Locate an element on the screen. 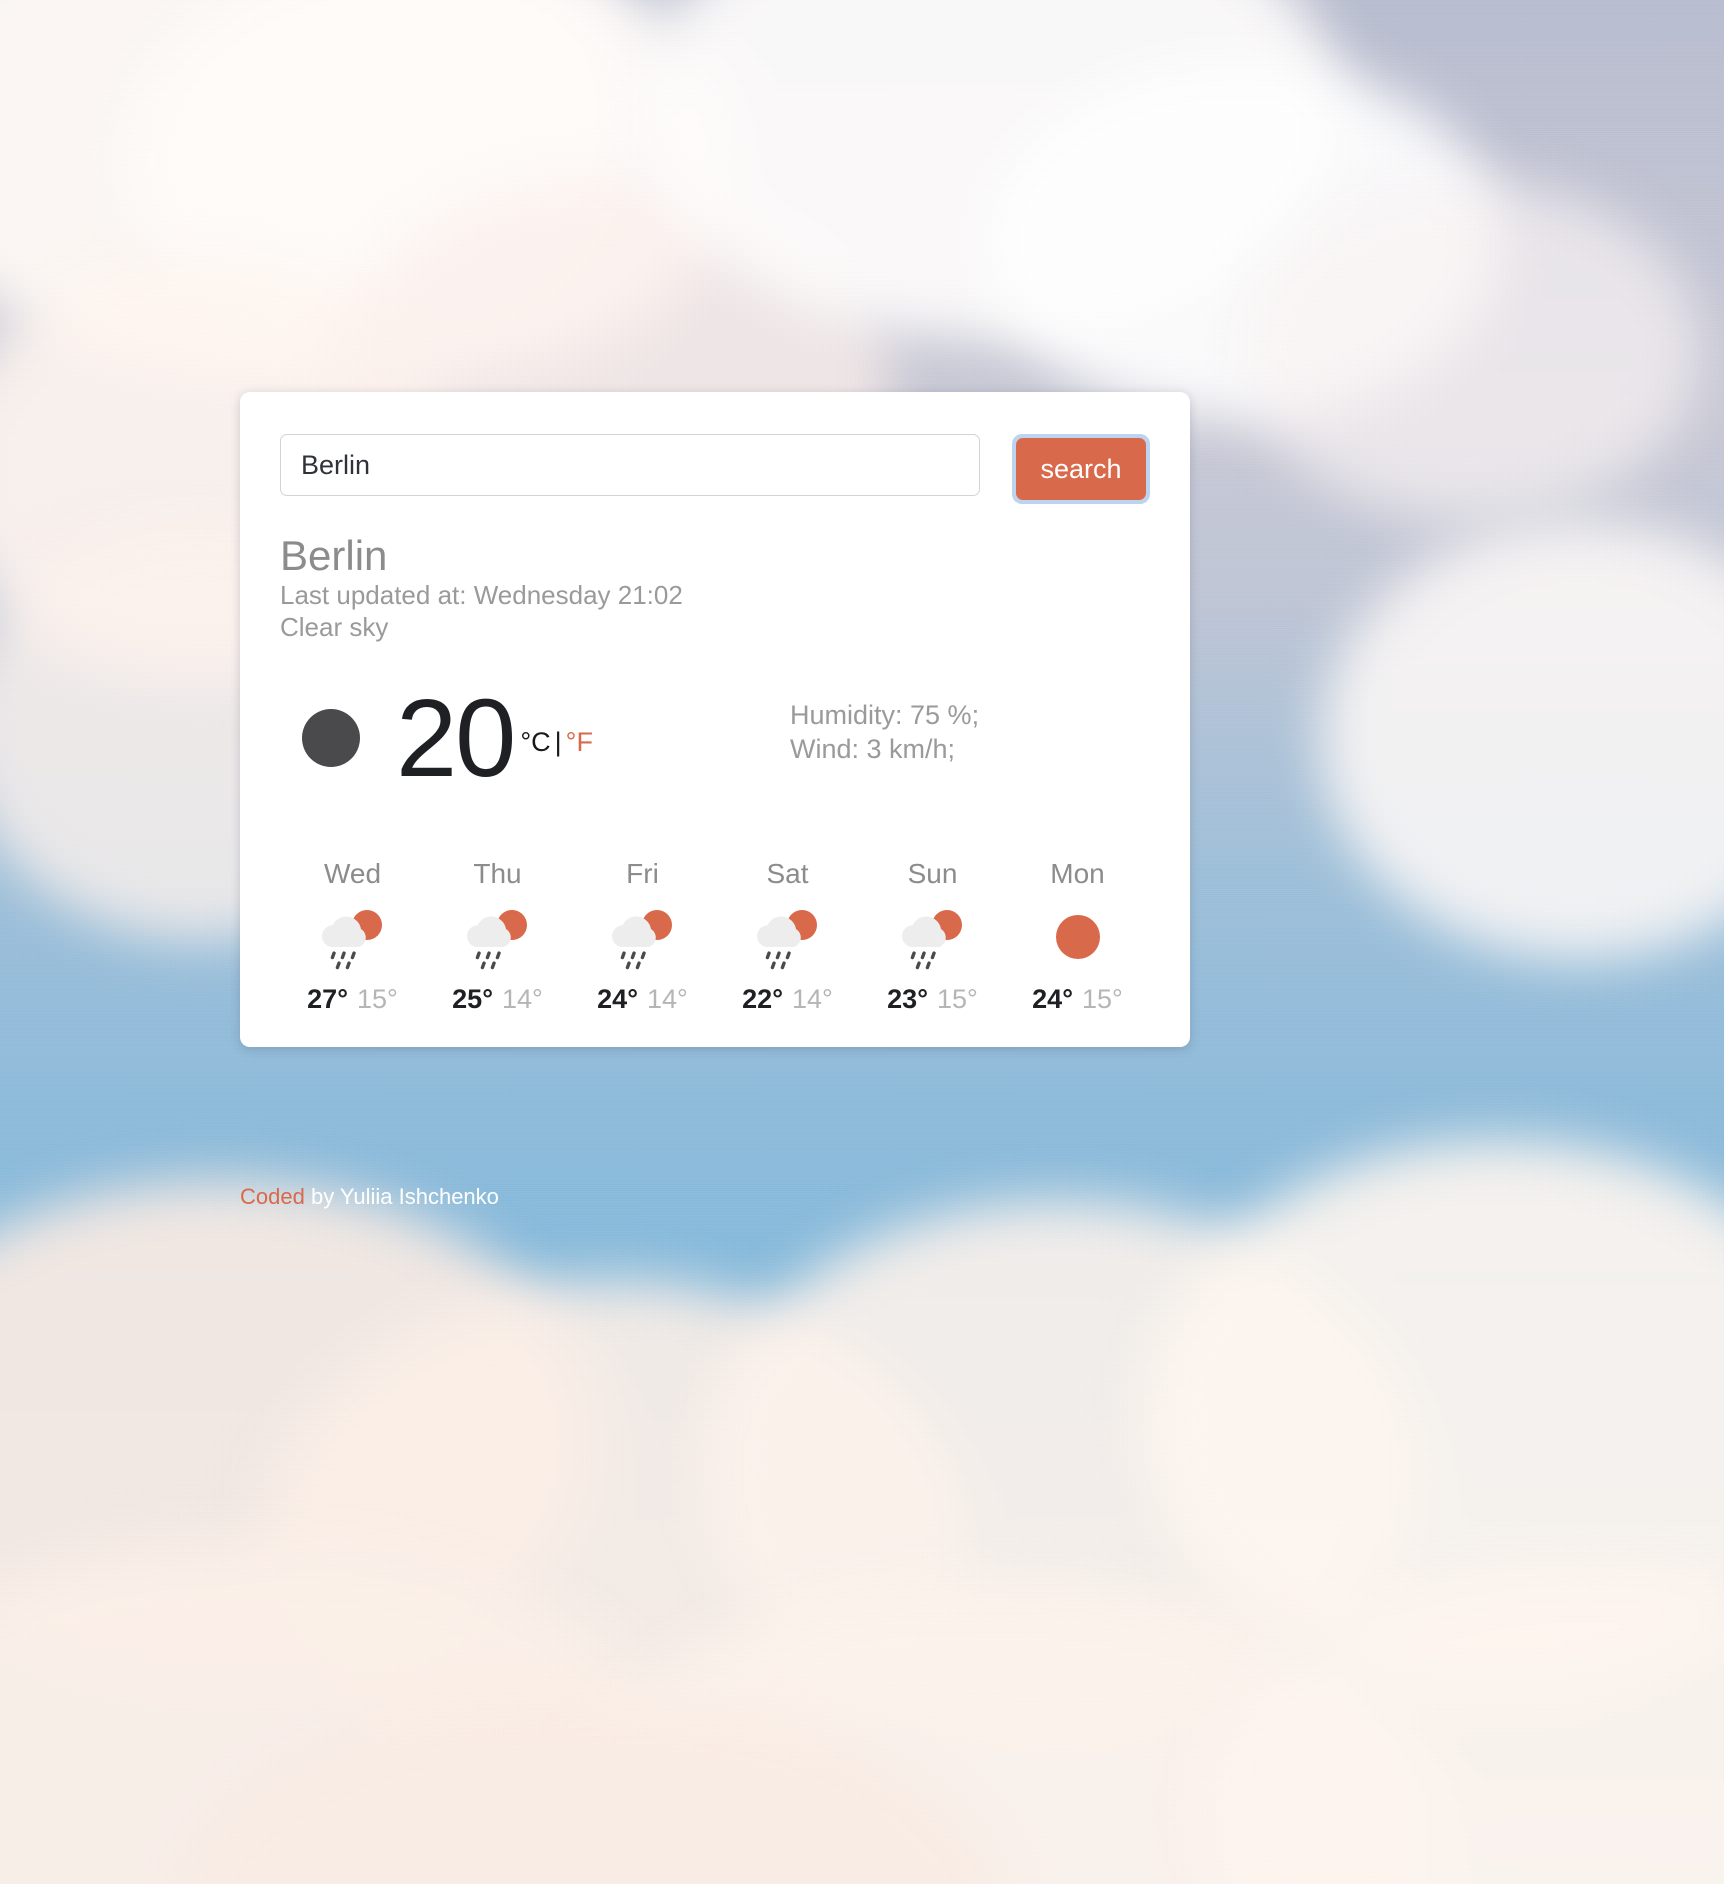 Image resolution: width=1724 pixels, height=1884 pixels. current-conditions: 20 °C | °F Humidity: 75 %; Wind: 3 km/h; is located at coordinates (715, 738).